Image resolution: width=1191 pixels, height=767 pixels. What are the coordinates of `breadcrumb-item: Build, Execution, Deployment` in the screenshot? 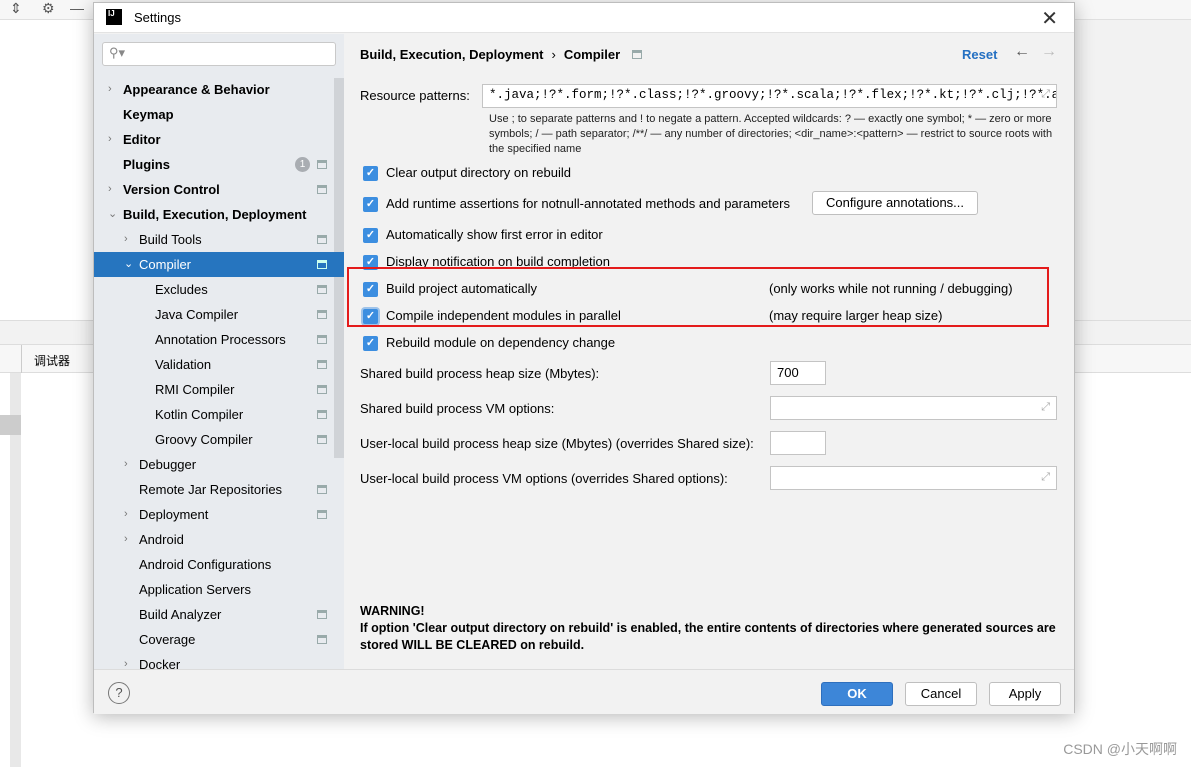 It's located at (451, 54).